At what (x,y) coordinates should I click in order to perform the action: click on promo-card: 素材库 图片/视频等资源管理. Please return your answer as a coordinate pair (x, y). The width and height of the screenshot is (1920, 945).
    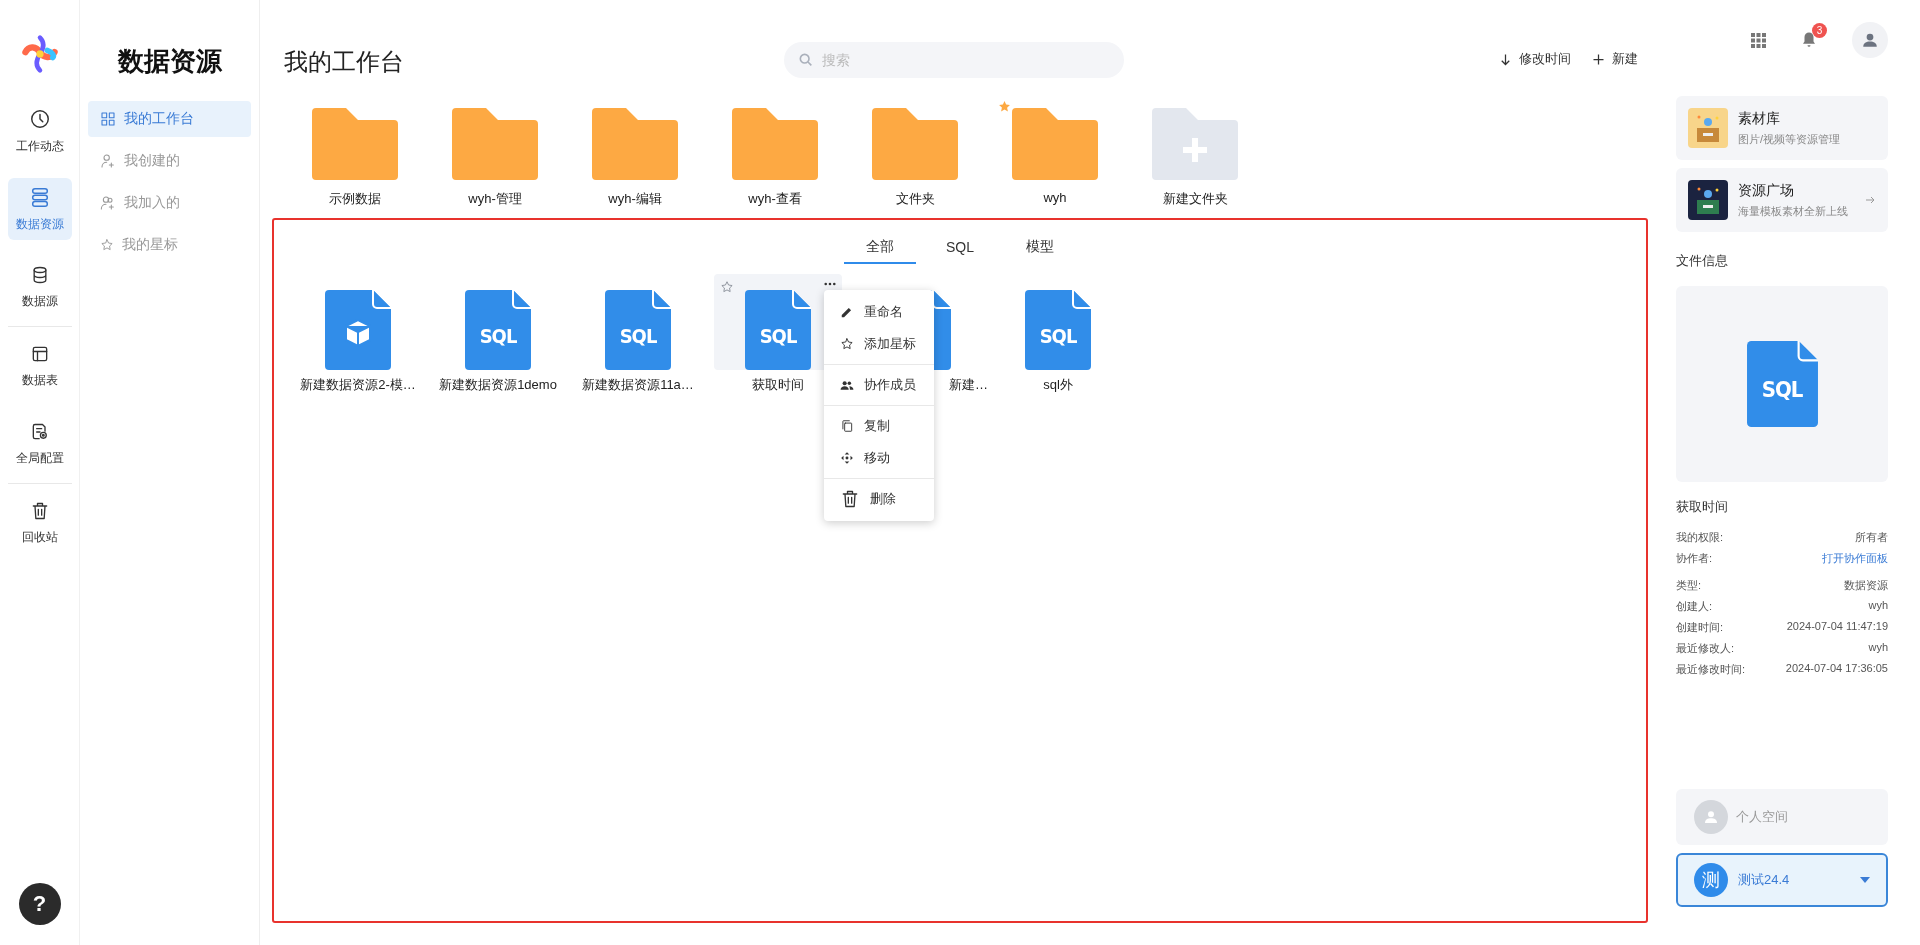
    Looking at the image, I should click on (1782, 128).